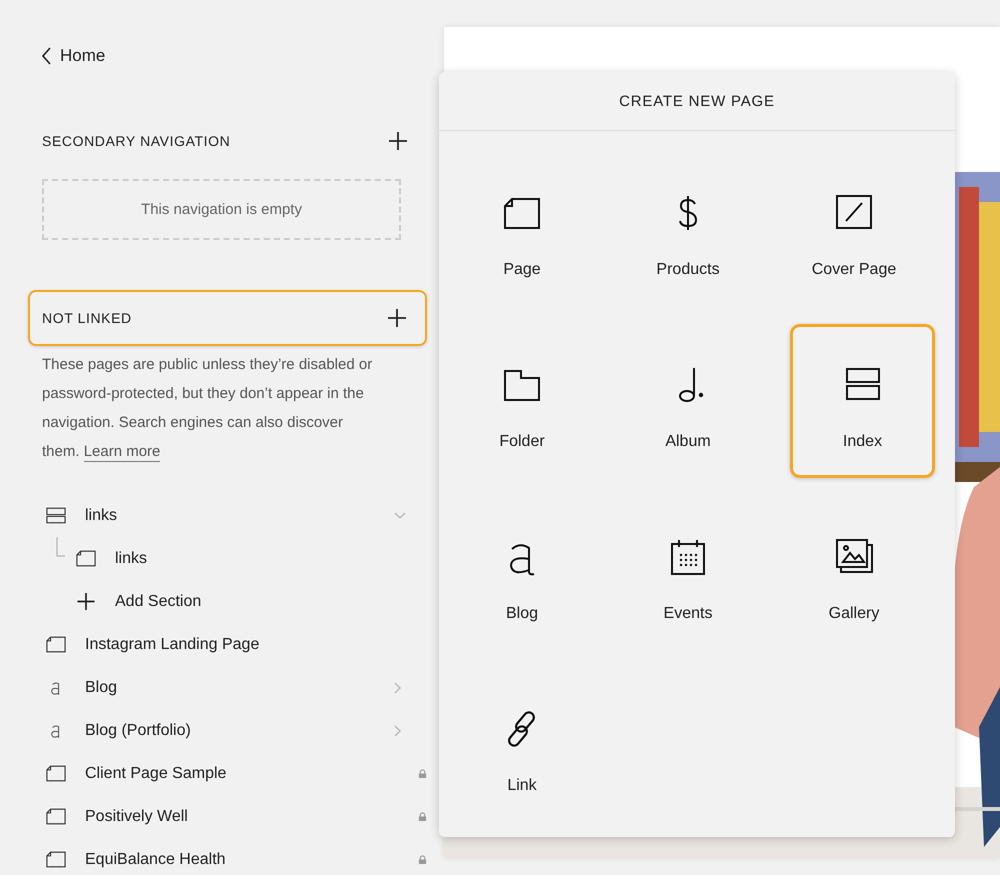 The height and width of the screenshot is (875, 1000). Describe the element at coordinates (138, 731) in the screenshot. I see `page-name: Blog (Portfolio)` at that location.